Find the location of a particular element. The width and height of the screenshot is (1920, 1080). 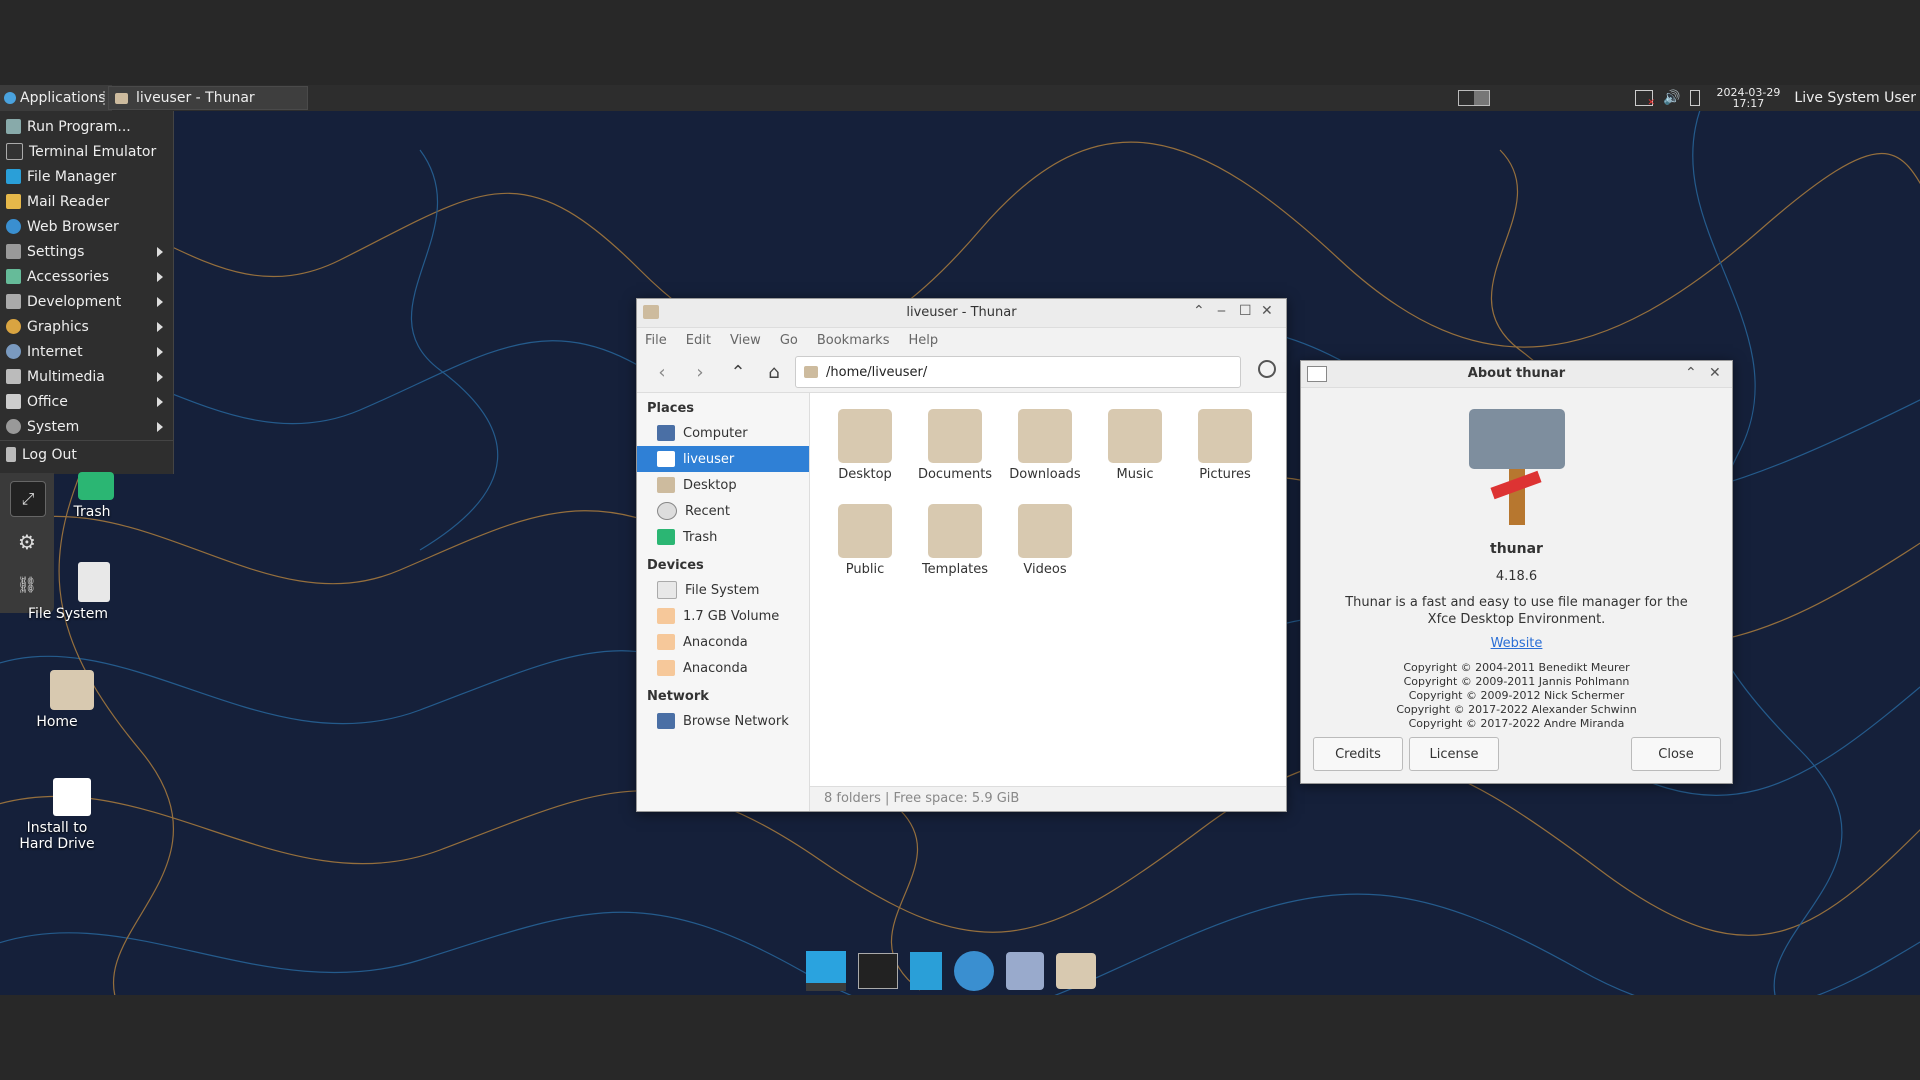

clock: 2024-03-29 17:17 is located at coordinates (1748, 98).